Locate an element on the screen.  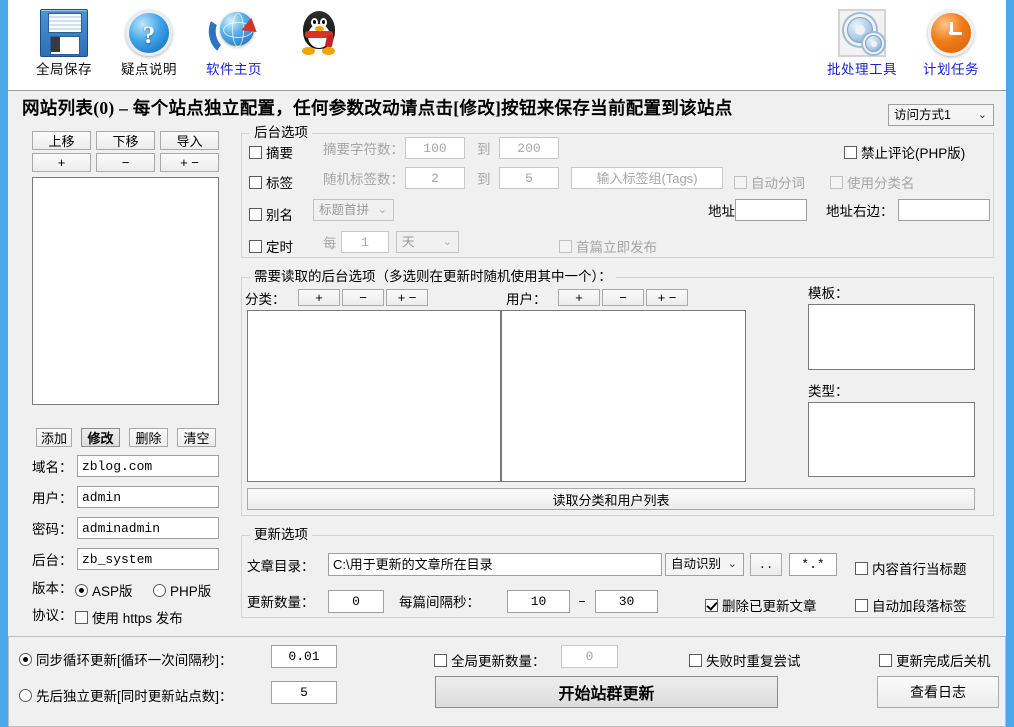
add-row-button: + is located at coordinates (61, 162).